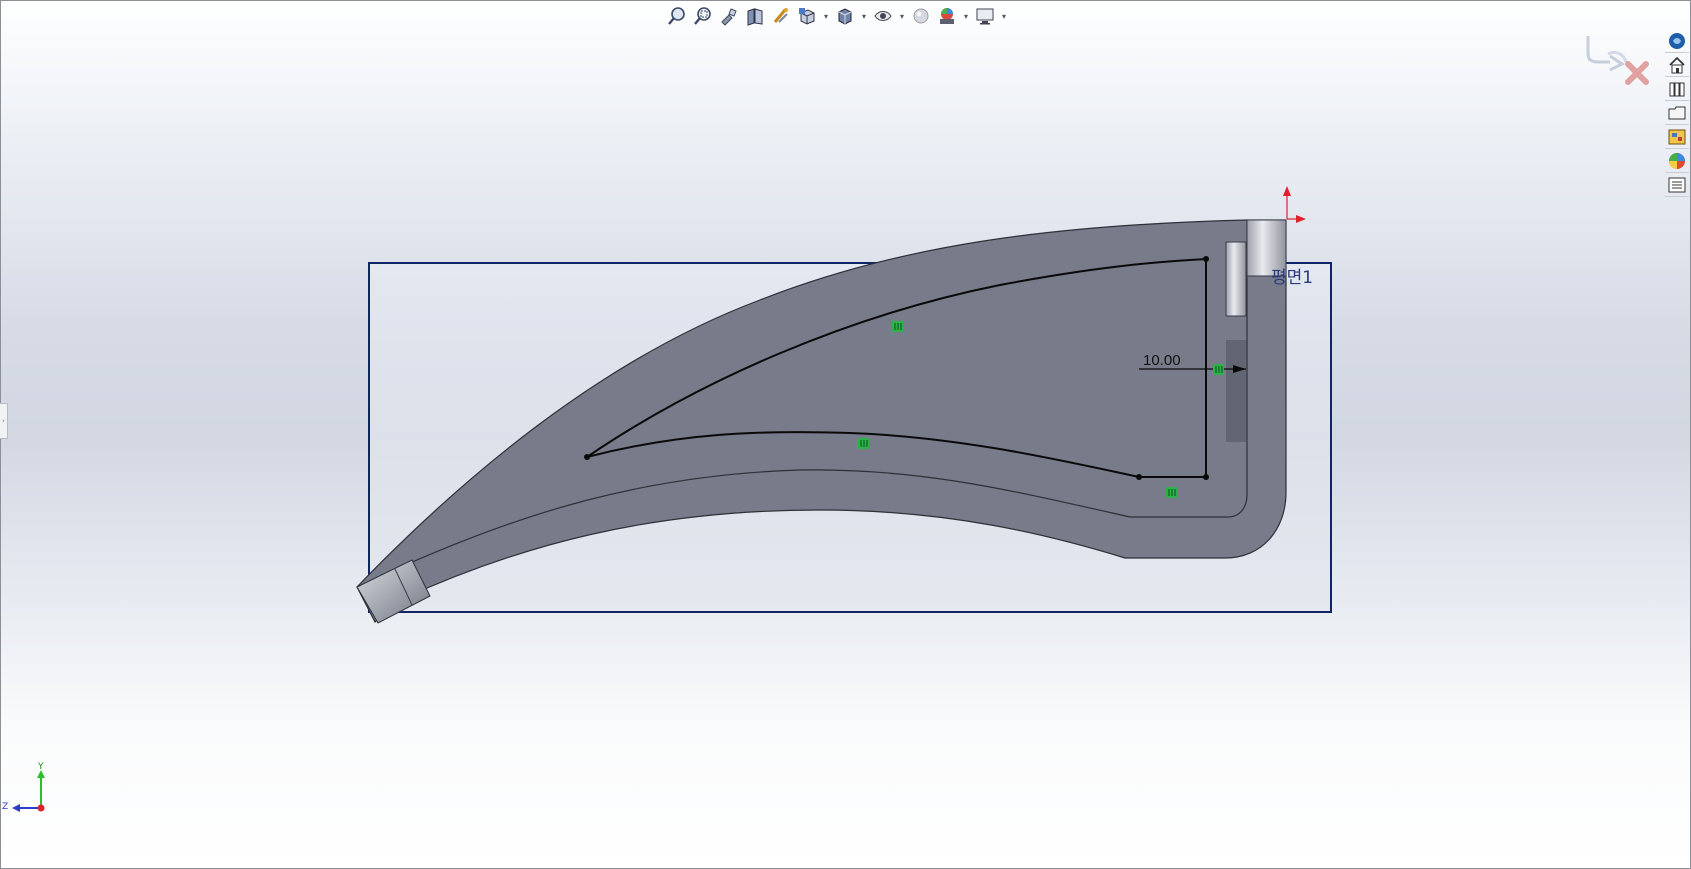  I want to click on task-pane-tabs, so click(1677, 113).